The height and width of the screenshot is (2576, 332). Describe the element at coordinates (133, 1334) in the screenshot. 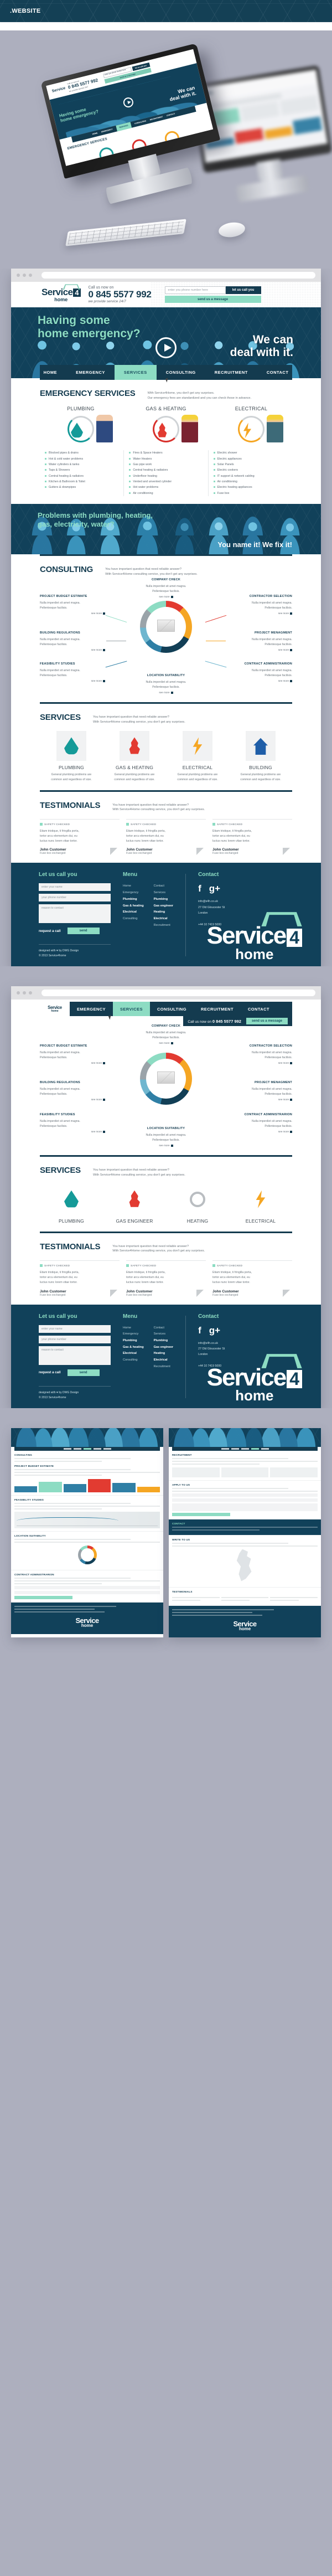

I see `footer-link: Emergency` at that location.